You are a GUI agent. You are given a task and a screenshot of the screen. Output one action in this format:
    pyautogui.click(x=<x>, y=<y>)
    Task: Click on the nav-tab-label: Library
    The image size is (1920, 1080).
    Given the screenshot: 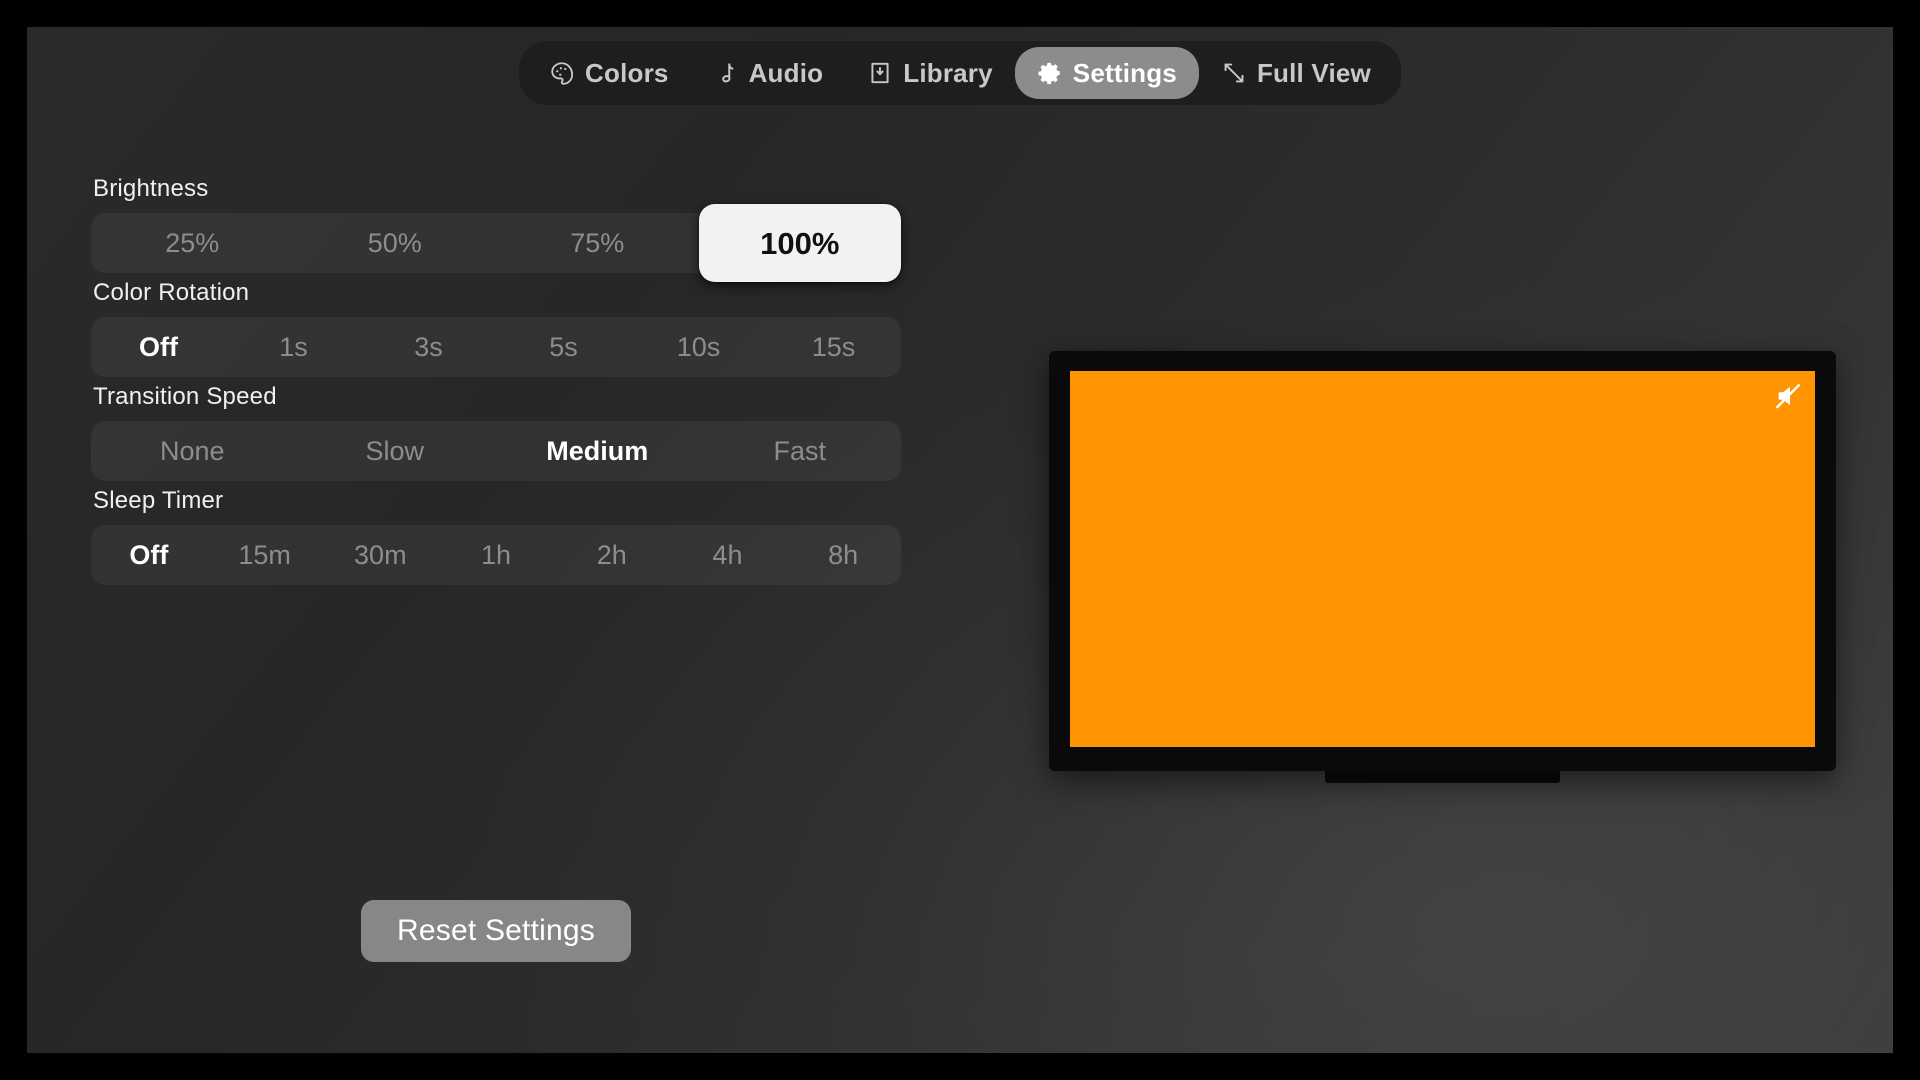 What is the action you would take?
    pyautogui.click(x=948, y=73)
    